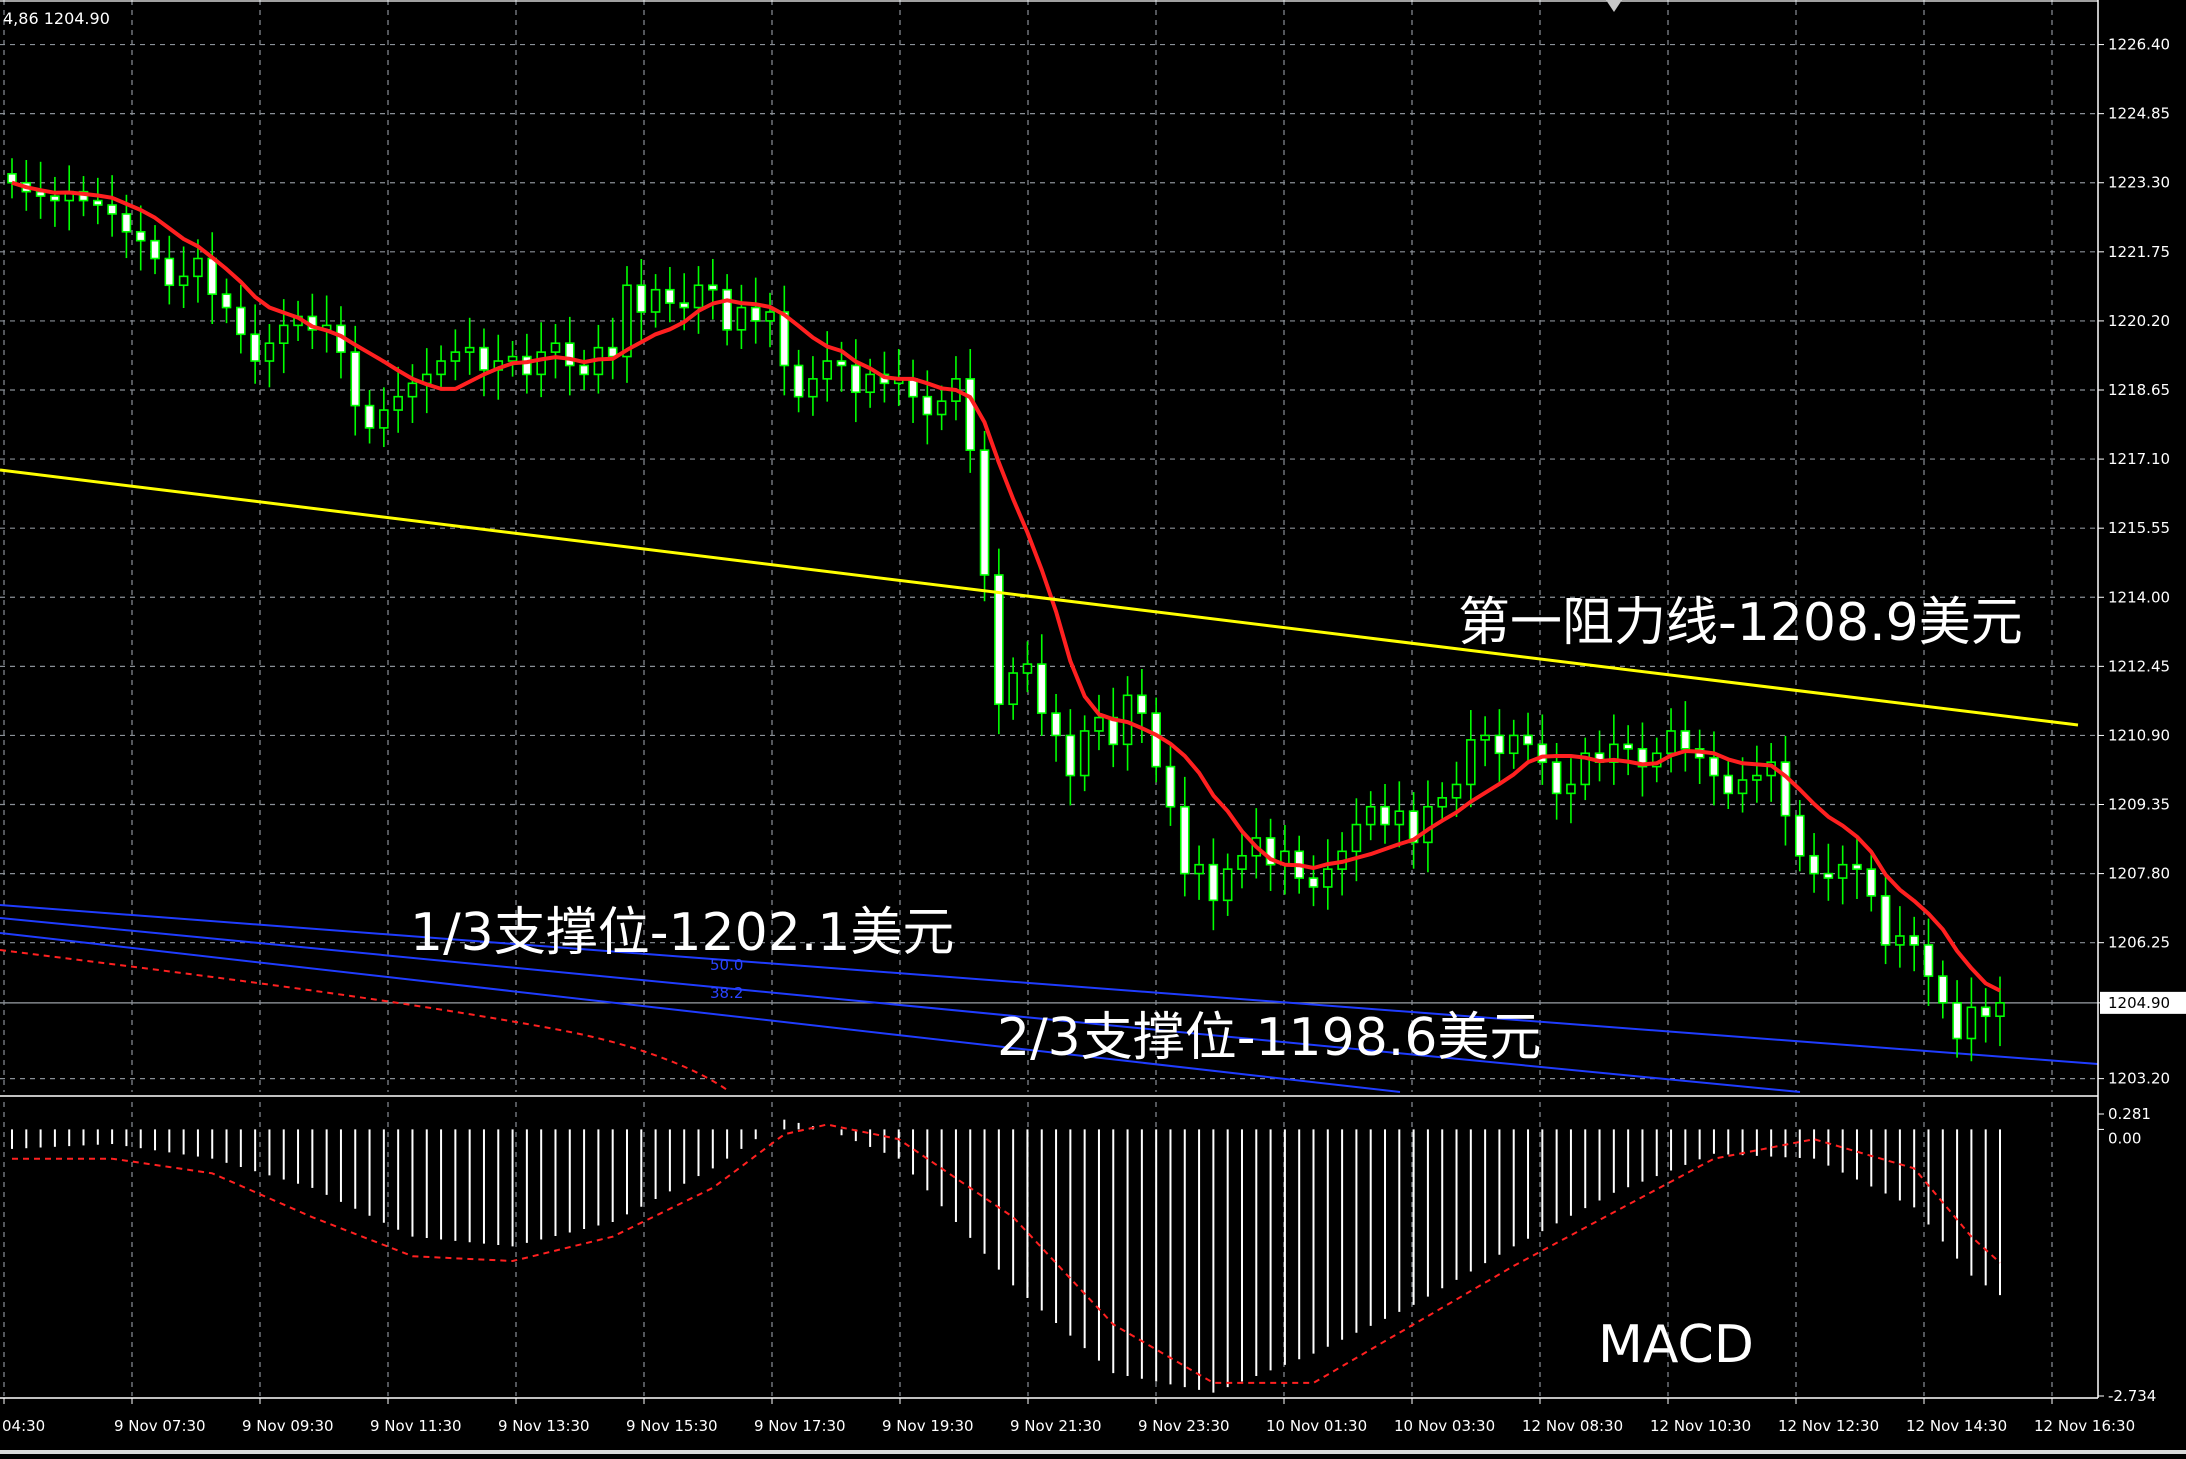 Image resolution: width=2186 pixels, height=1459 pixels. Describe the element at coordinates (2139, 45) in the screenshot. I see `price-tick-label: 1226.40` at that location.